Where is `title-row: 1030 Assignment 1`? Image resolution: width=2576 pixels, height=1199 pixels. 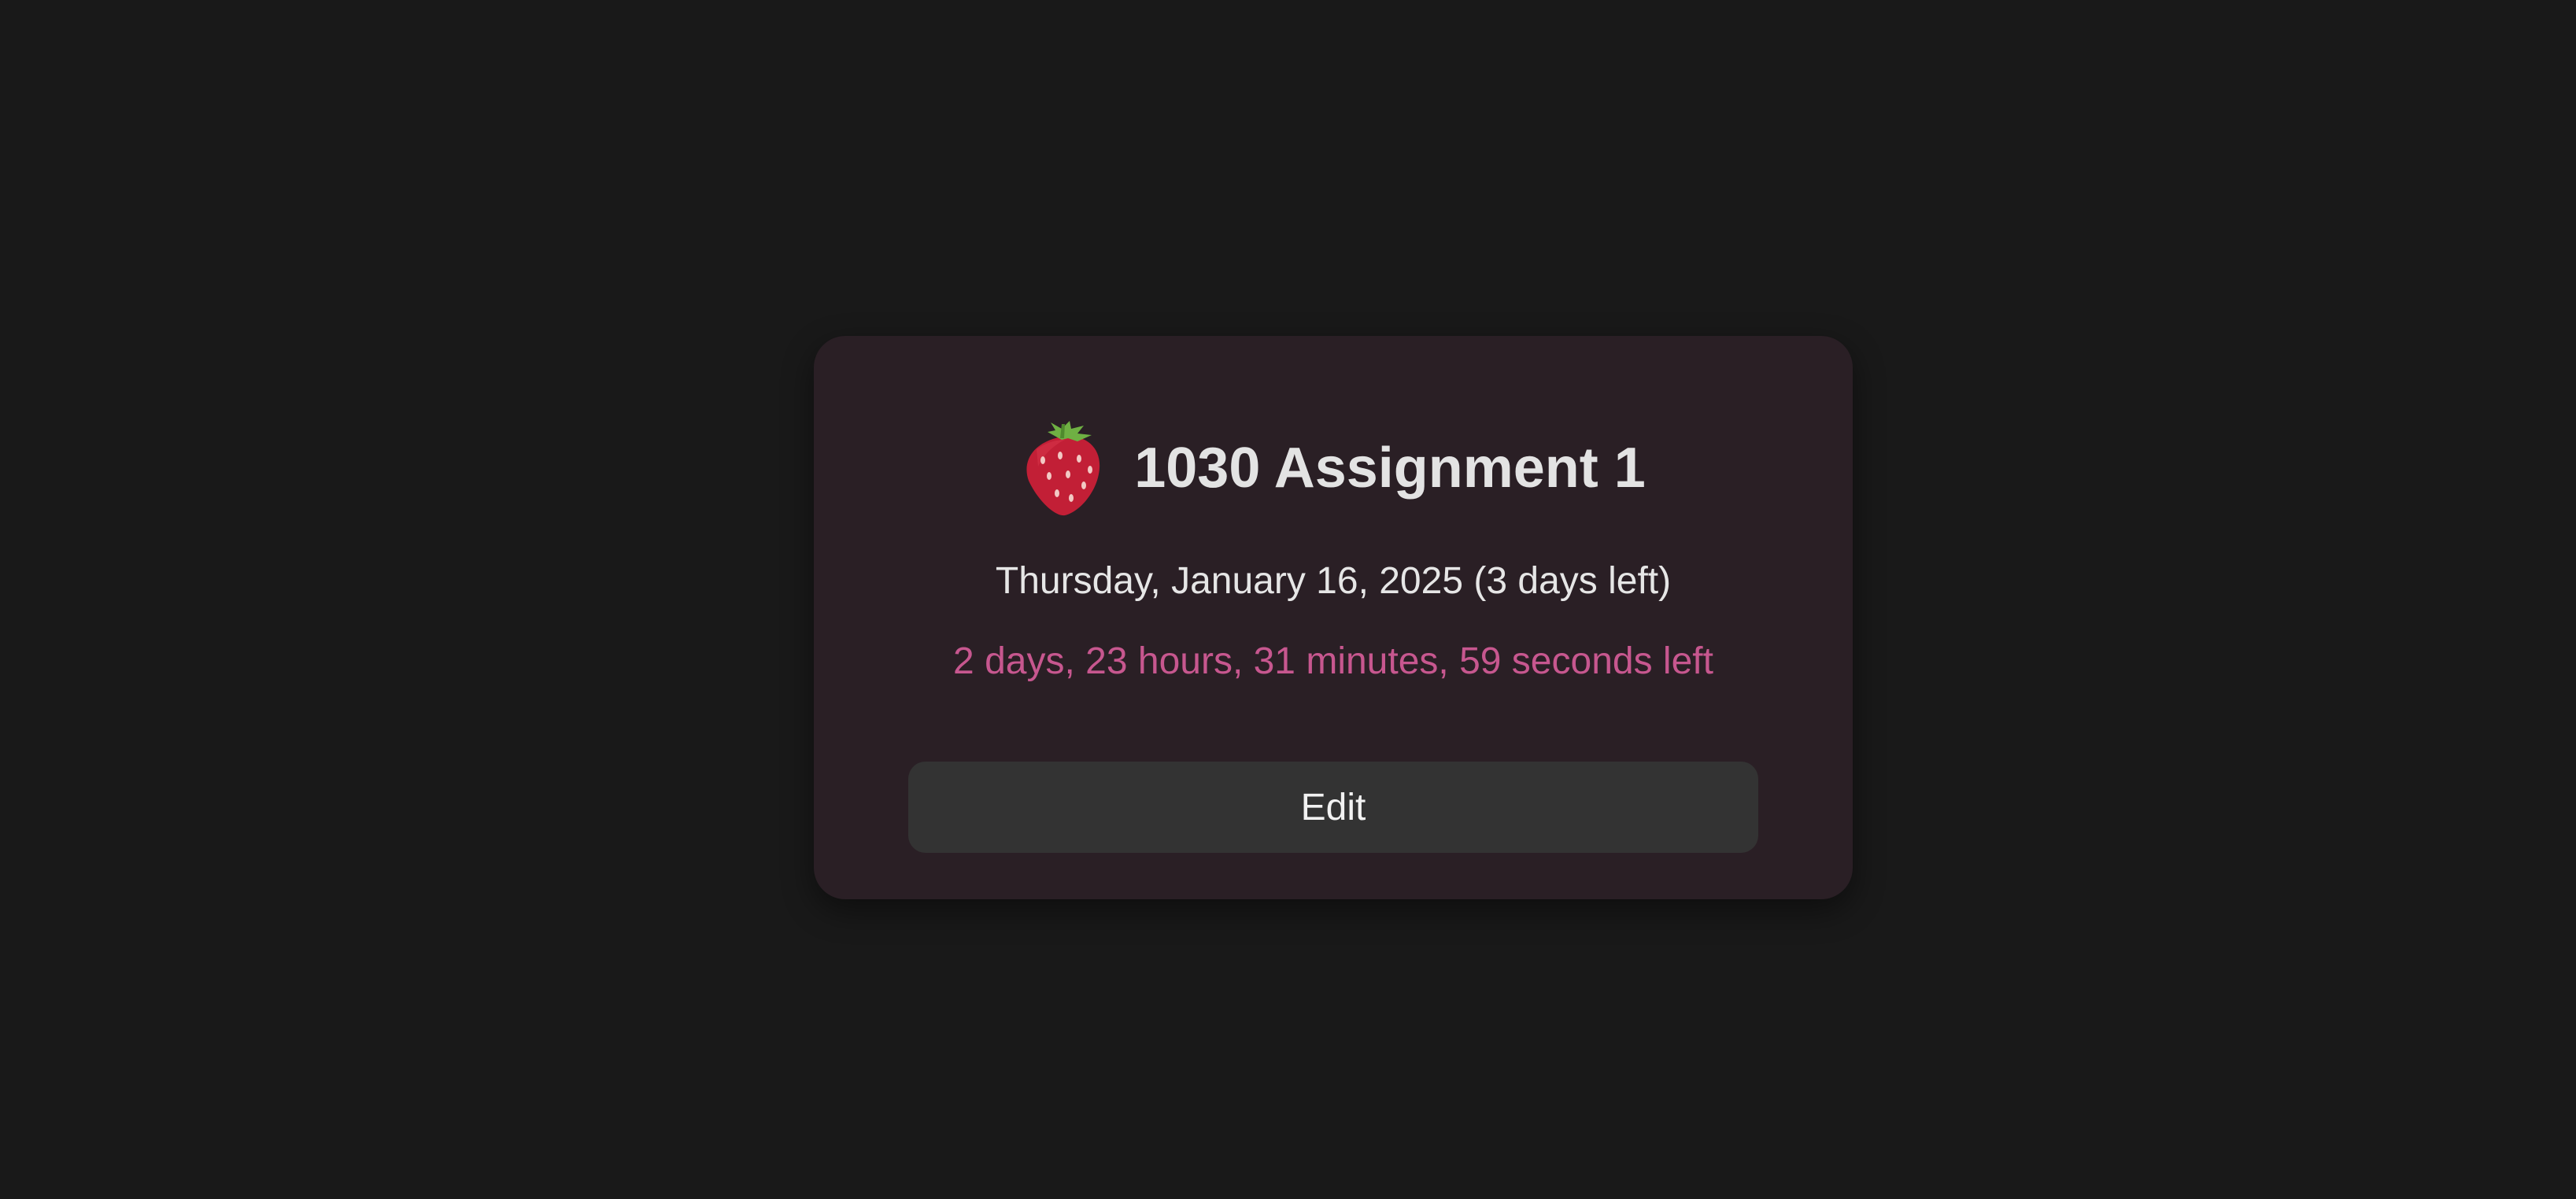
title-row: 1030 Assignment 1 is located at coordinates (1333, 468).